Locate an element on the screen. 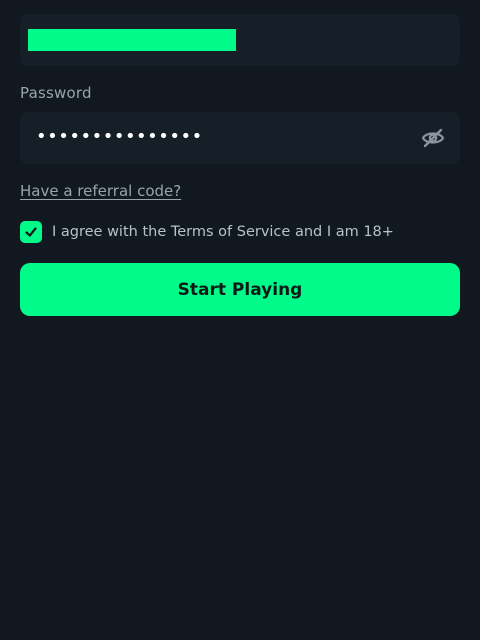 The image size is (480, 640). check-icon is located at coordinates (31, 232).